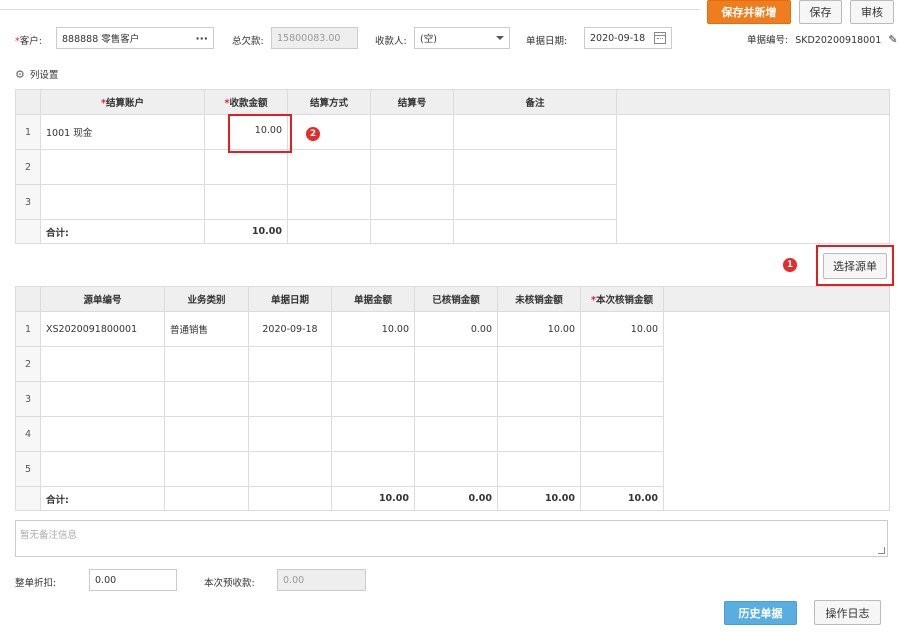 The width and height of the screenshot is (900, 632). What do you see at coordinates (820, 12) in the screenshot?
I see `save-button: 保存` at bounding box center [820, 12].